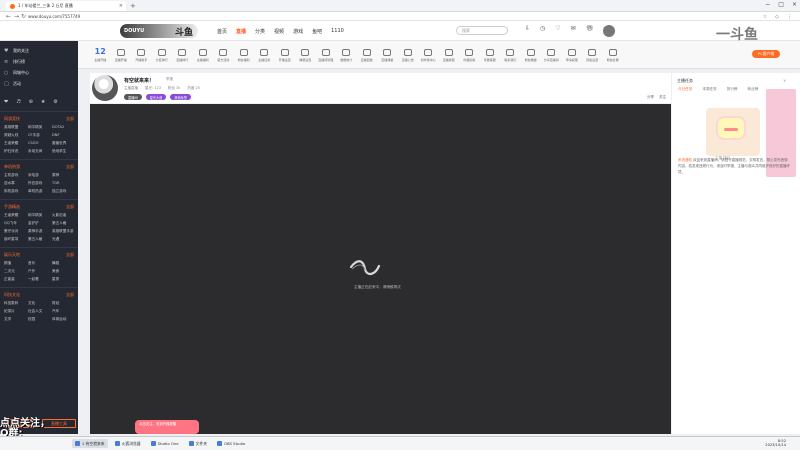 Image resolution: width=800 pixels, height=450 pixels. I want to click on report-link: 举报, so click(169, 79).